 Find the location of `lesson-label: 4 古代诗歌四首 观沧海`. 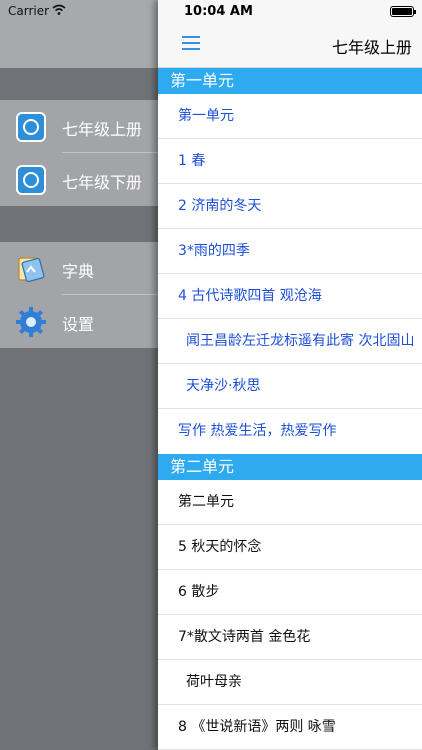

lesson-label: 4 古代诗歌四首 观沧海 is located at coordinates (250, 296).